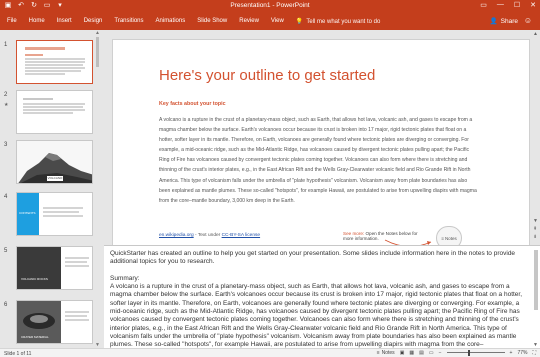  I want to click on slide-thumbnail-6: CRATER MATERIAL, so click(54, 322).